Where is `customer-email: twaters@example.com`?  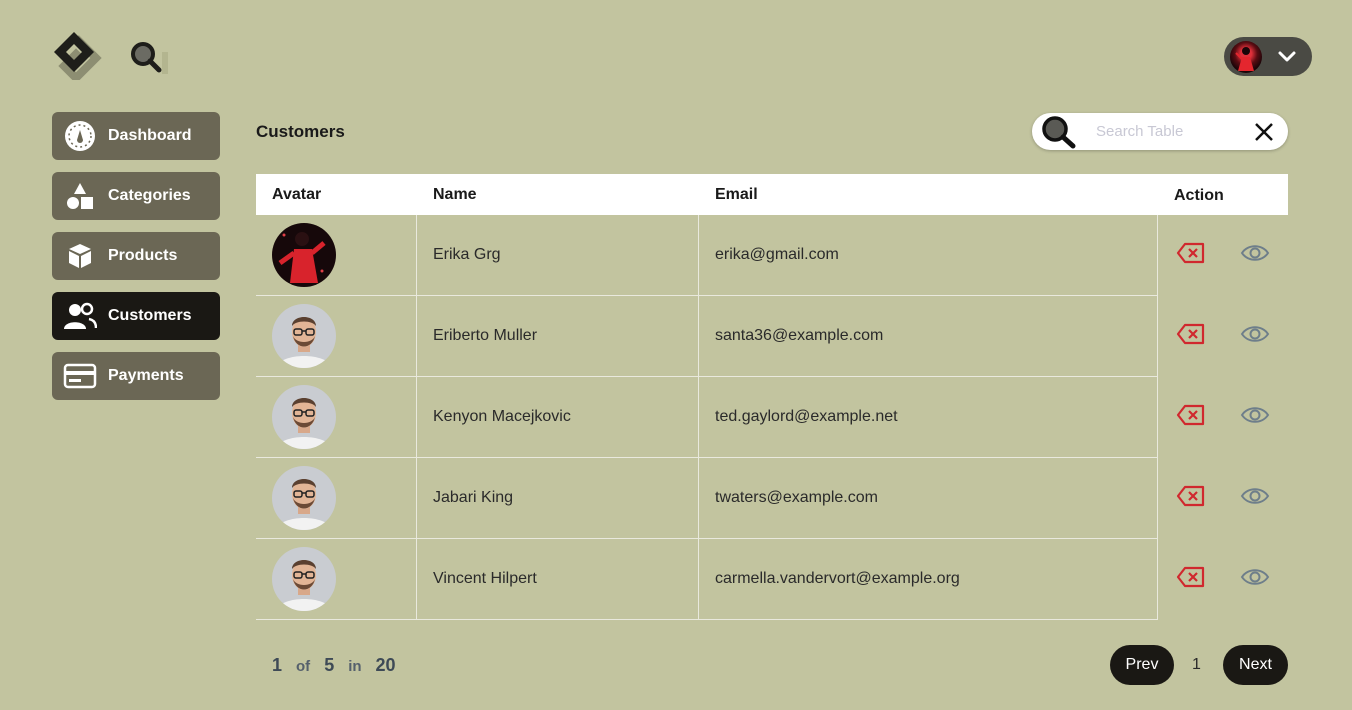 customer-email: twaters@example.com is located at coordinates (796, 497).